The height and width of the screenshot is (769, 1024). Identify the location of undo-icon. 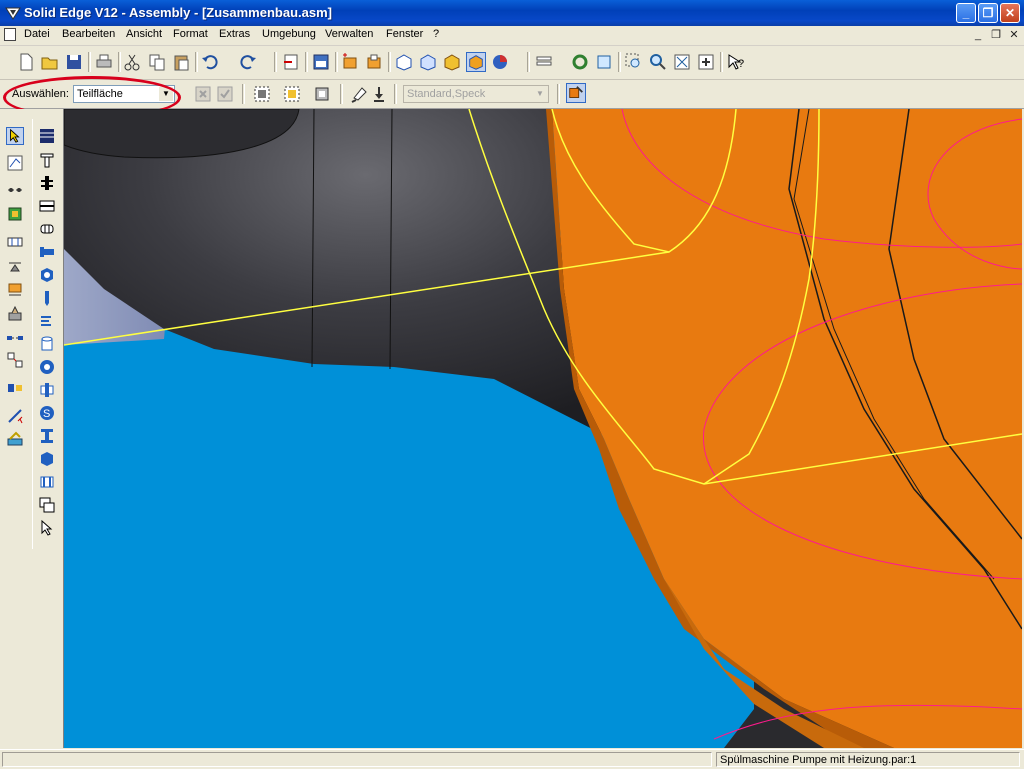
(210, 62).